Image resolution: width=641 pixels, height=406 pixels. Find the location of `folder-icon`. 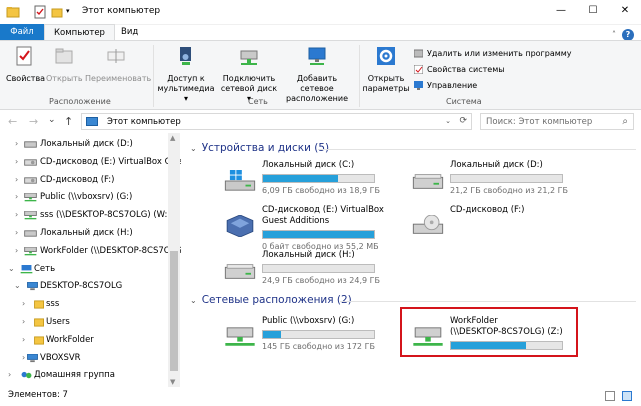

folder-icon is located at coordinates (39, 340).